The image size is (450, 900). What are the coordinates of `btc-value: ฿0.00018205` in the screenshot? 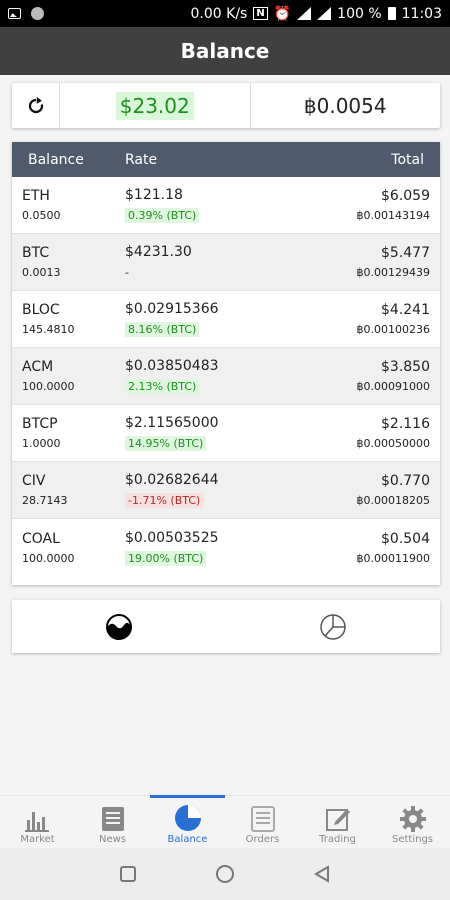 It's located at (393, 500).